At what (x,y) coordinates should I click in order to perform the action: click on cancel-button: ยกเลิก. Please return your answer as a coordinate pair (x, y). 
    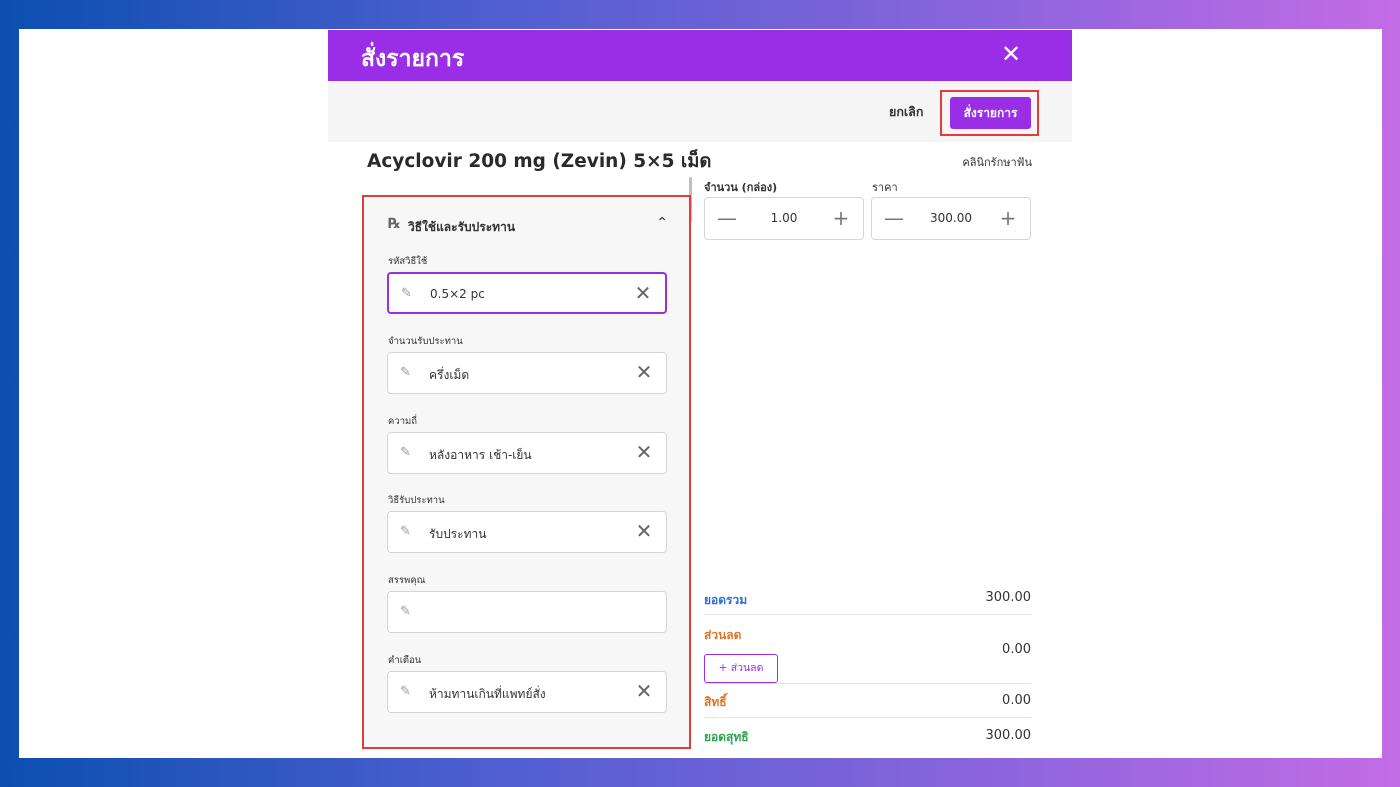
    Looking at the image, I should click on (906, 112).